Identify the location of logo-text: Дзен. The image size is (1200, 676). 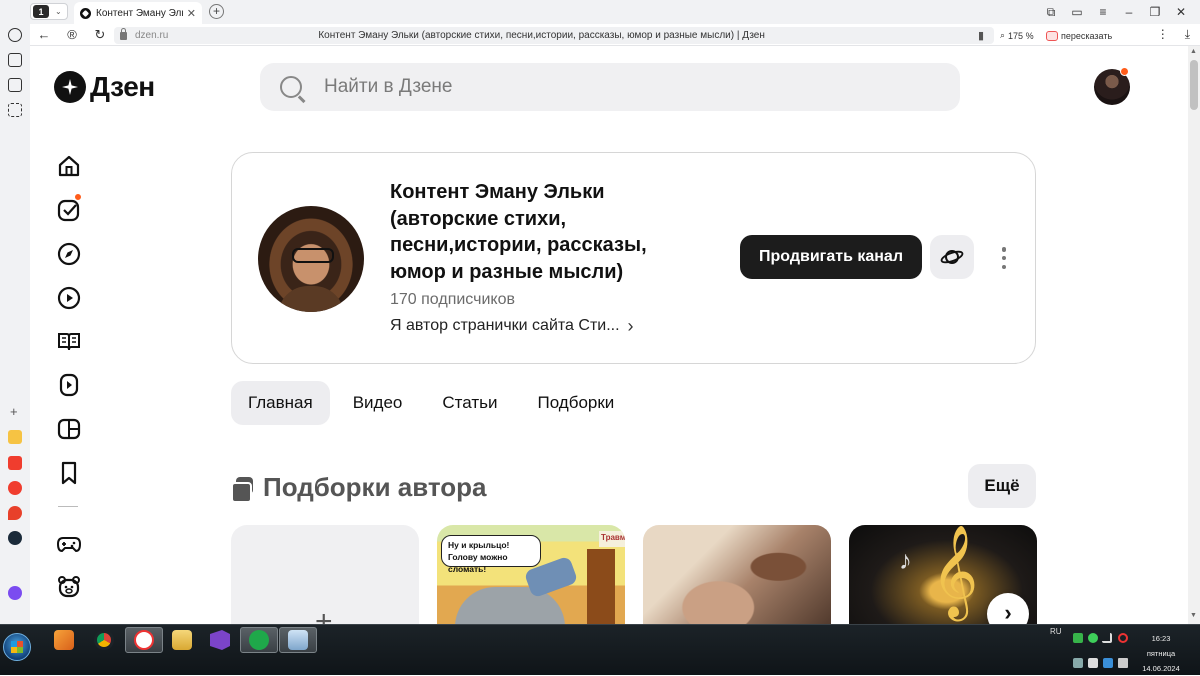
(122, 86).